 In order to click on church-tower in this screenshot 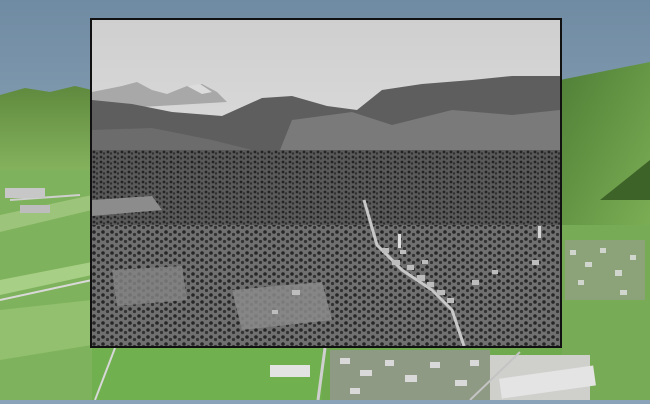, I will do `click(399, 241)`.